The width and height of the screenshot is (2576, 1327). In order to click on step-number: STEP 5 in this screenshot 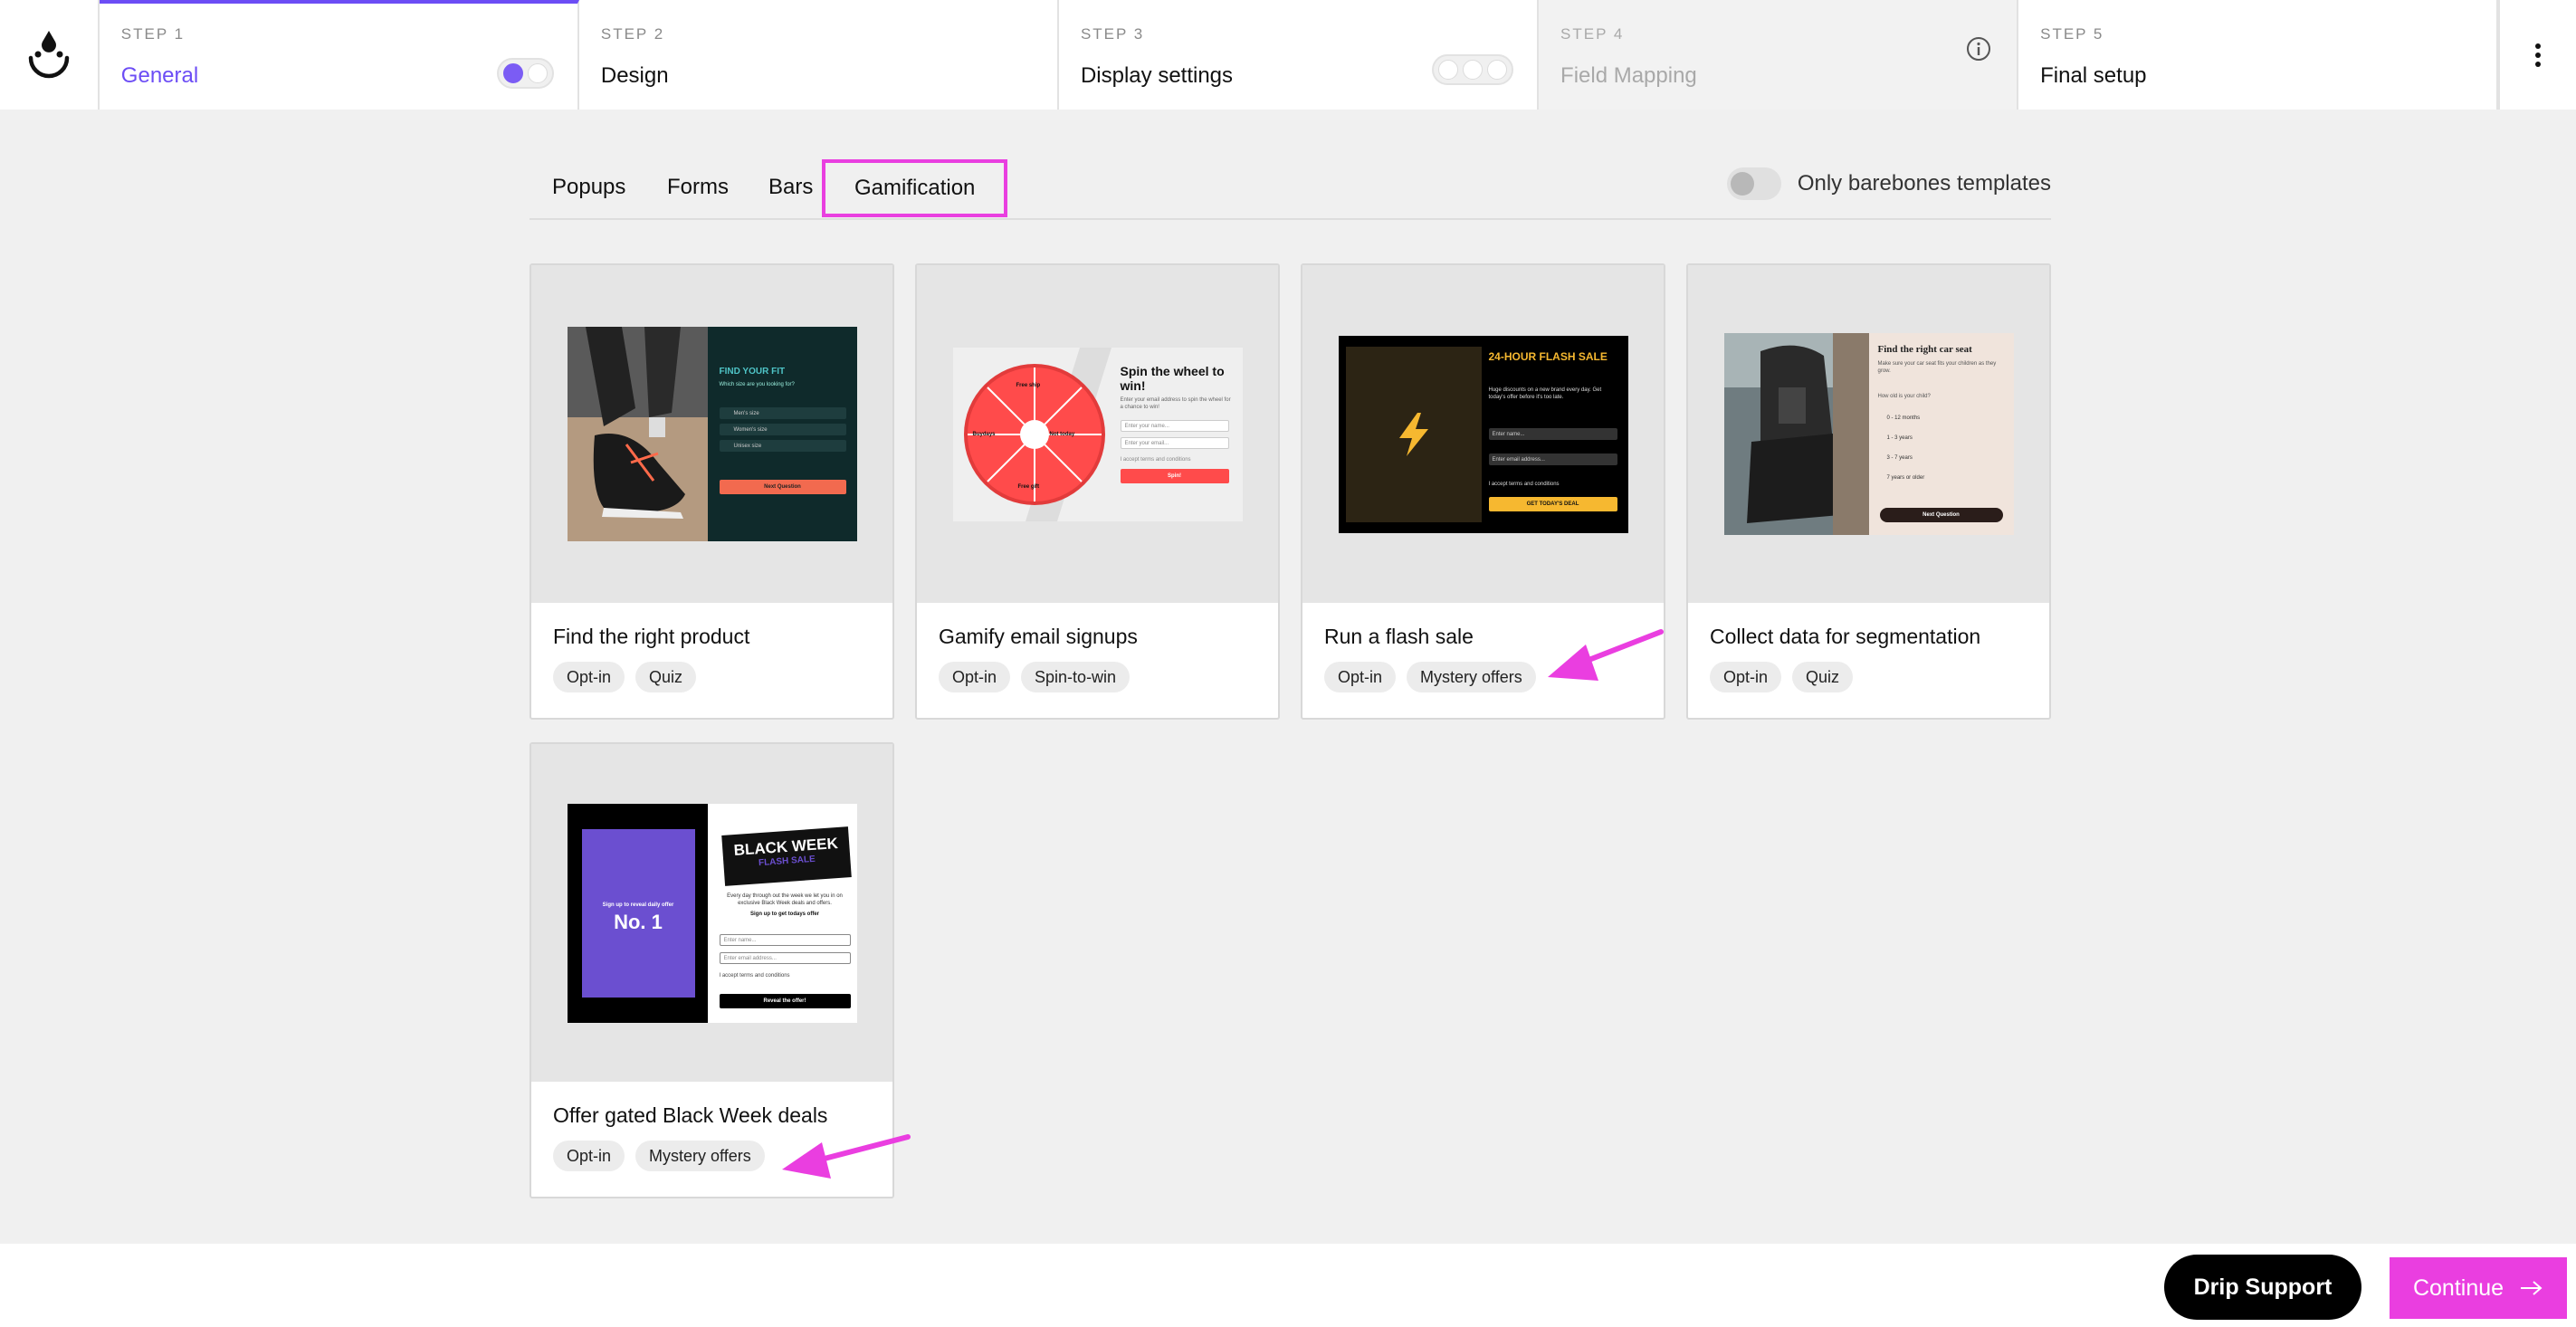, I will do `click(2072, 34)`.